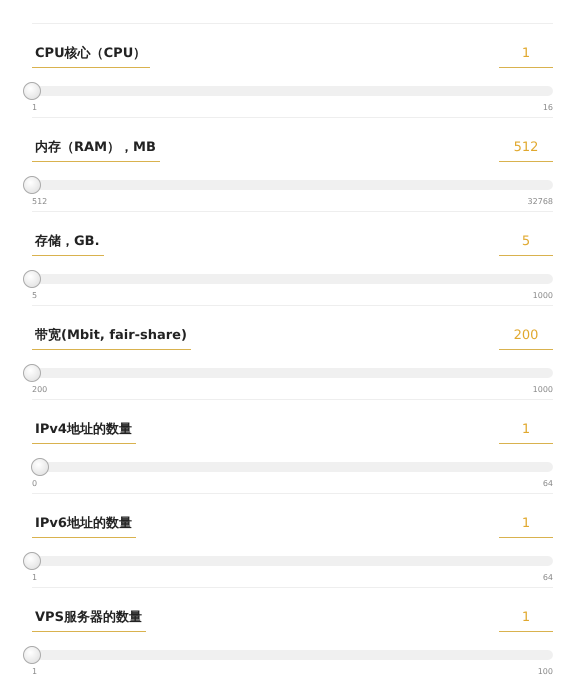 This screenshot has height=683, width=576. I want to click on max-label: 32768, so click(540, 201).